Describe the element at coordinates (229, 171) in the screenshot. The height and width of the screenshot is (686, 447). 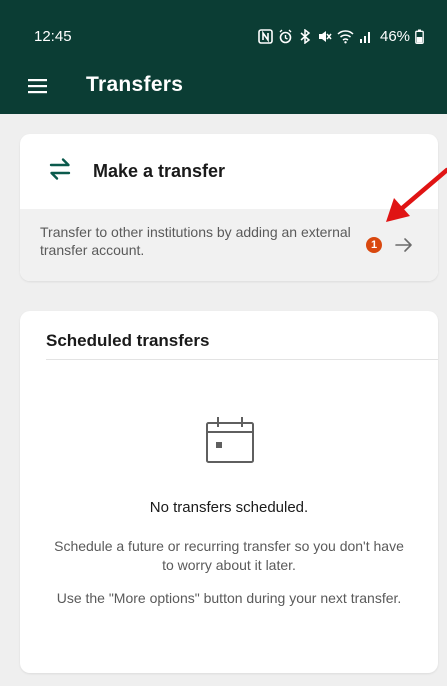
I see `make-transfer-button: Make a transfer` at that location.